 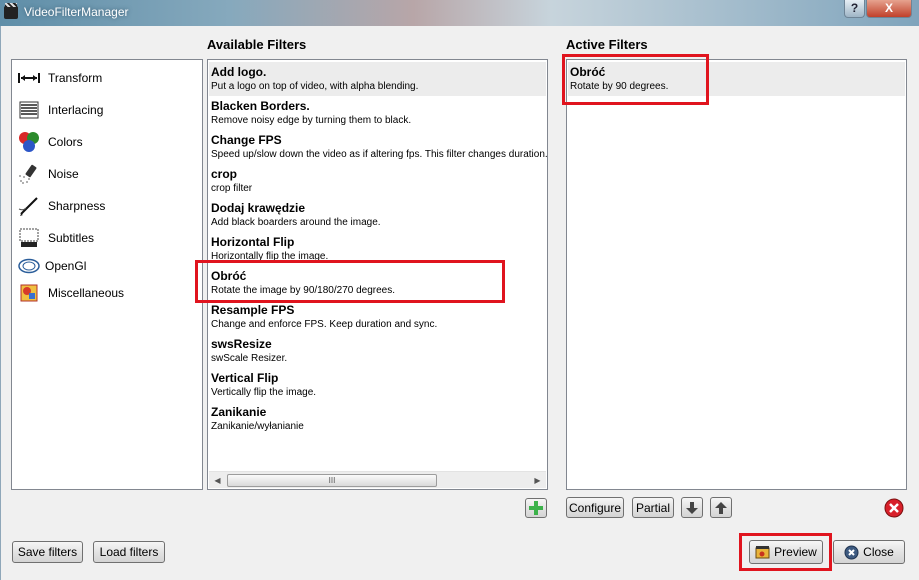 What do you see at coordinates (11, 11) in the screenshot?
I see `clapperboard-icon` at bounding box center [11, 11].